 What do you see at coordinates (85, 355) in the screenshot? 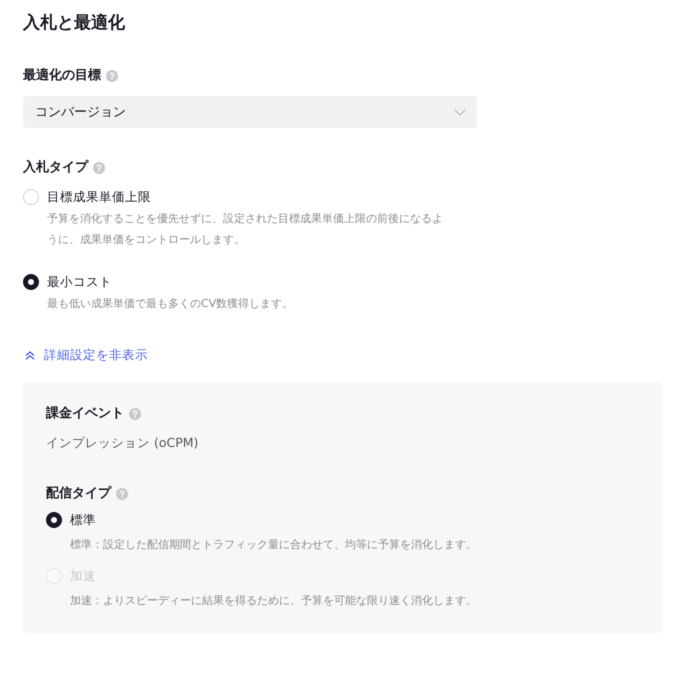
I see `advanced-settings-toggle: 詳細設定を非表示` at bounding box center [85, 355].